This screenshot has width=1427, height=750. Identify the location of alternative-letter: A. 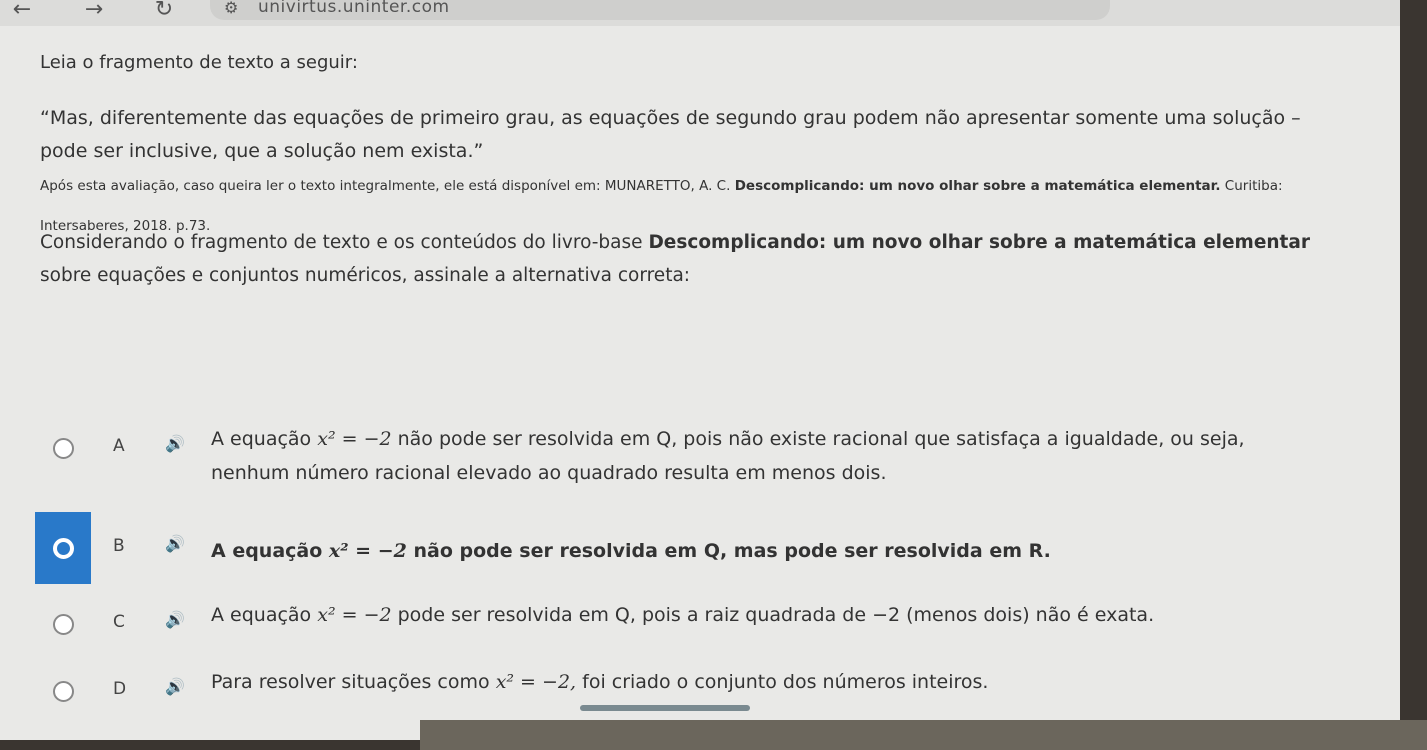
(119, 446).